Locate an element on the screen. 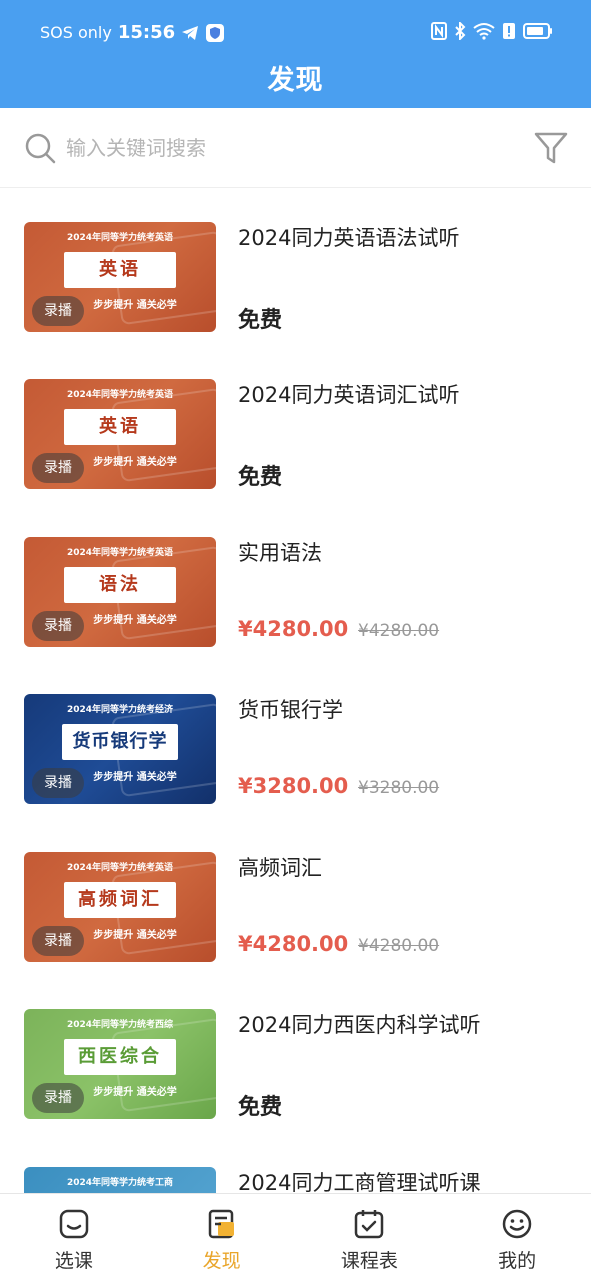 The image size is (591, 1280). nav-label: 我的 is located at coordinates (517, 1261).